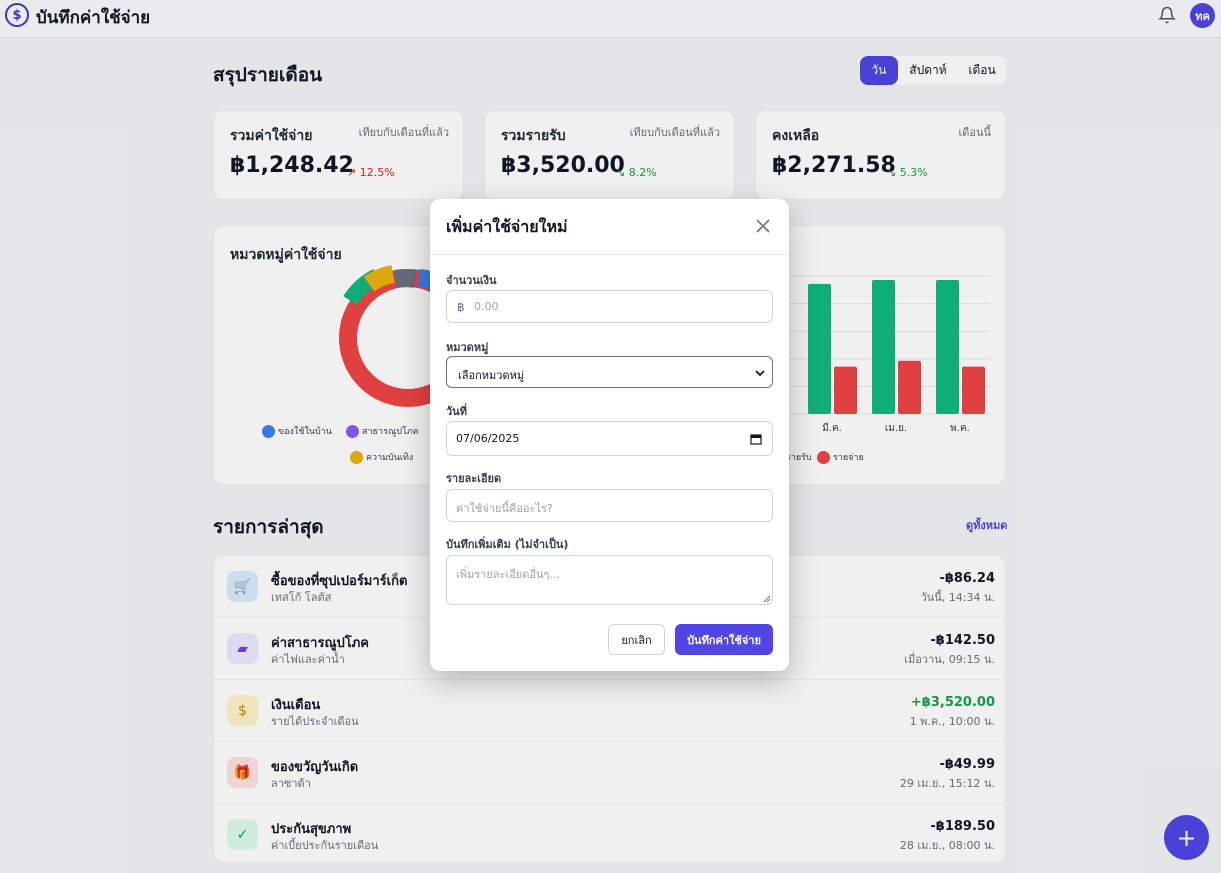 This screenshot has width=1221, height=873. I want to click on resize-handle-icon, so click(767, 599).